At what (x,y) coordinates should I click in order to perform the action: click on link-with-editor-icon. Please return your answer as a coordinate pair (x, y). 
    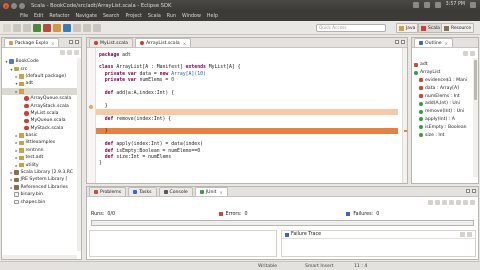
    Looking at the image, I should click on (69, 52).